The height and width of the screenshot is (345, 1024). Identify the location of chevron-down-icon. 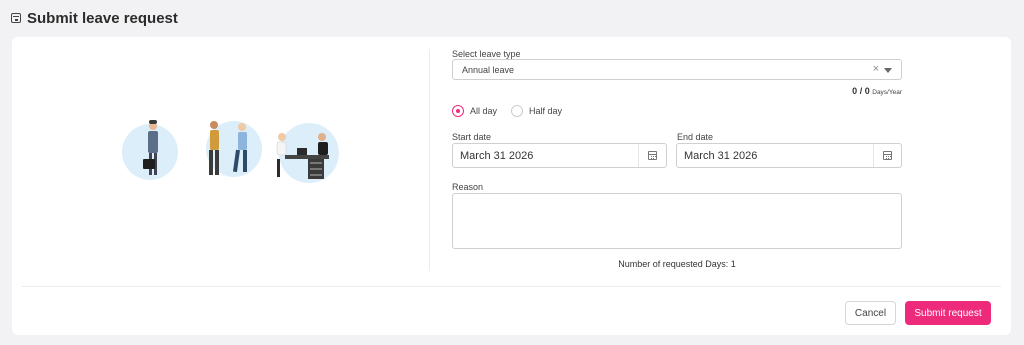
(888, 70).